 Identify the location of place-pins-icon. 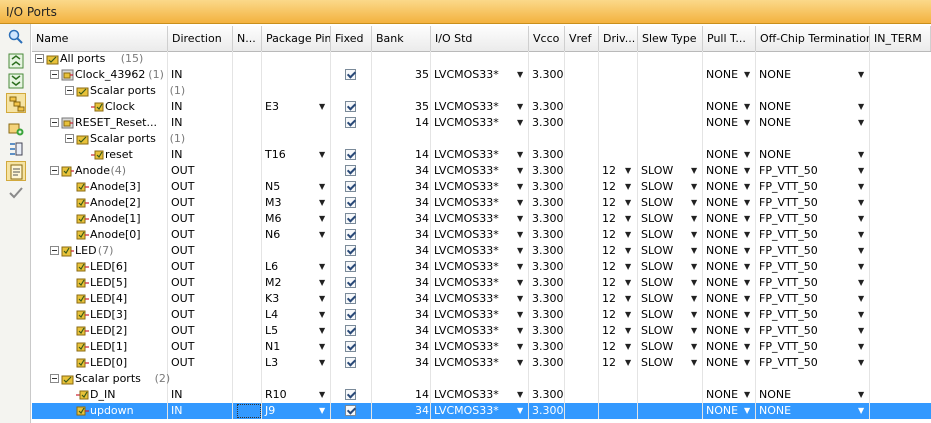
(16, 149).